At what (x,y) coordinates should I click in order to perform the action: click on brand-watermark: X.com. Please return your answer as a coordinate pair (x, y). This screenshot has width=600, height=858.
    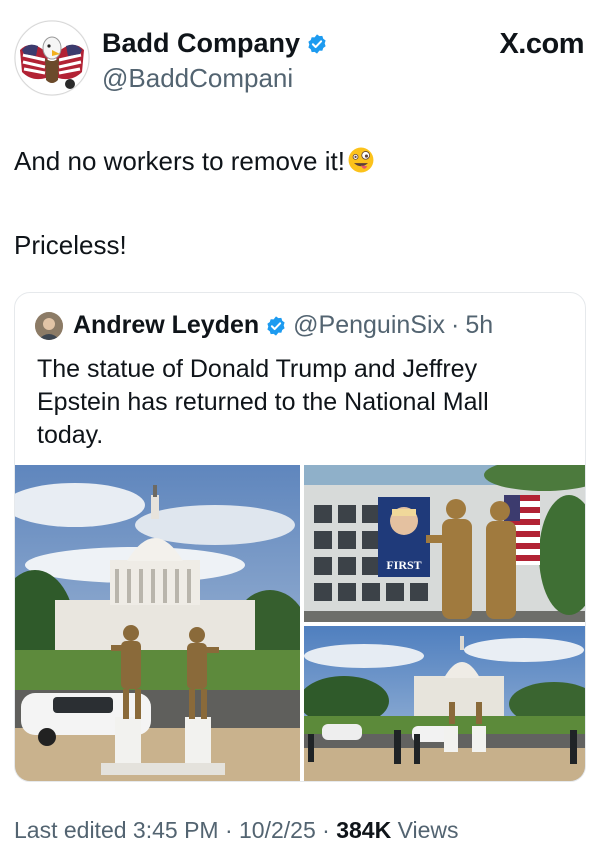
    Looking at the image, I should click on (541, 44).